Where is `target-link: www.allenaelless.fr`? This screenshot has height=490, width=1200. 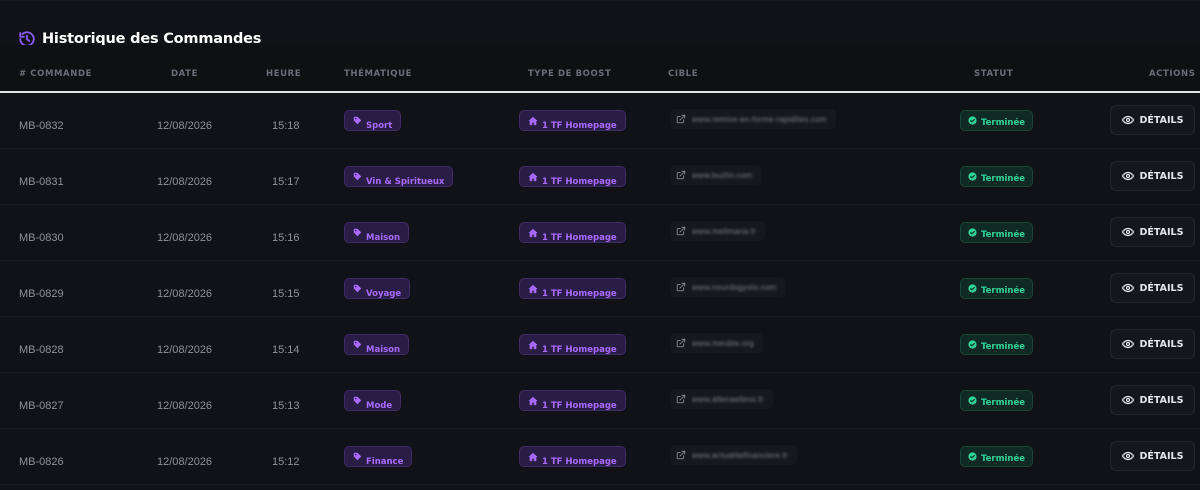 target-link: www.allenaelless.fr is located at coordinates (721, 399).